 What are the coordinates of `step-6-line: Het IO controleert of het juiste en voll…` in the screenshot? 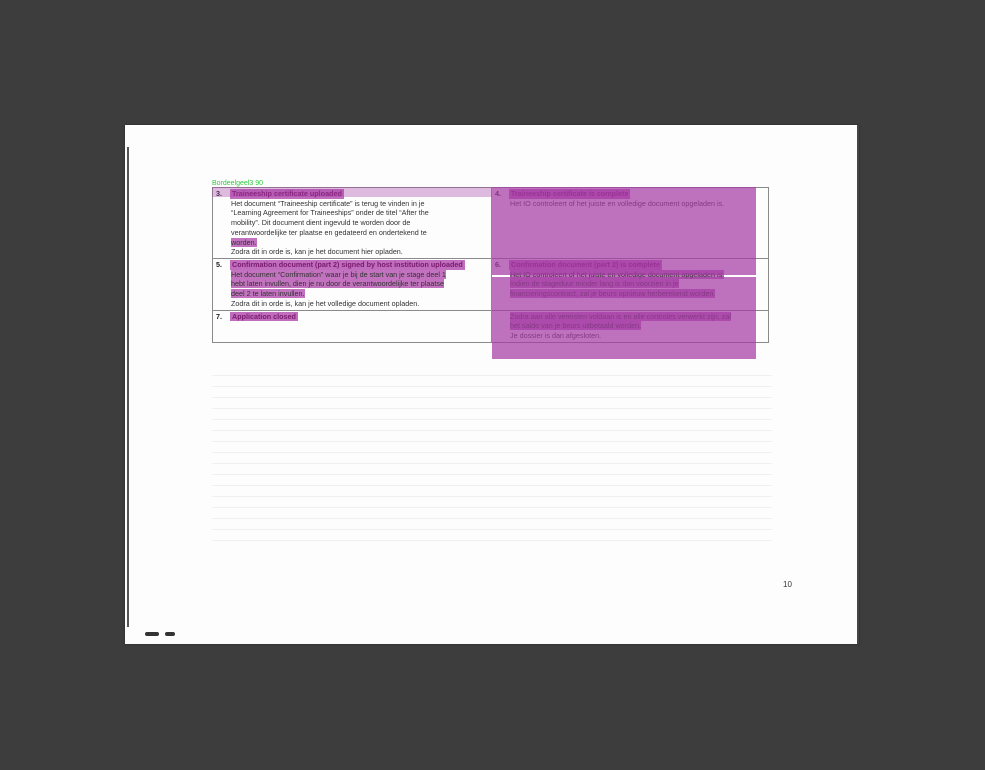 It's located at (617, 274).